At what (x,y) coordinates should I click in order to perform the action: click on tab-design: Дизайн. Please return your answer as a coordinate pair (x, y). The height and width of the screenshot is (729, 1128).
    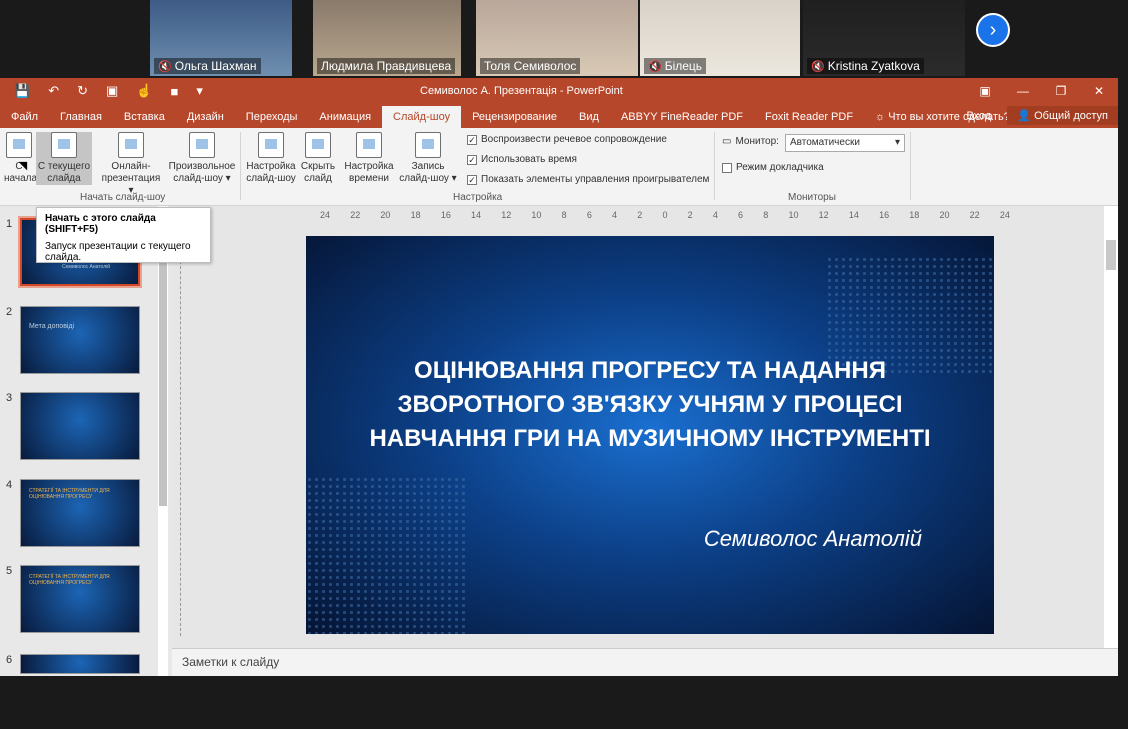
    Looking at the image, I should click on (205, 117).